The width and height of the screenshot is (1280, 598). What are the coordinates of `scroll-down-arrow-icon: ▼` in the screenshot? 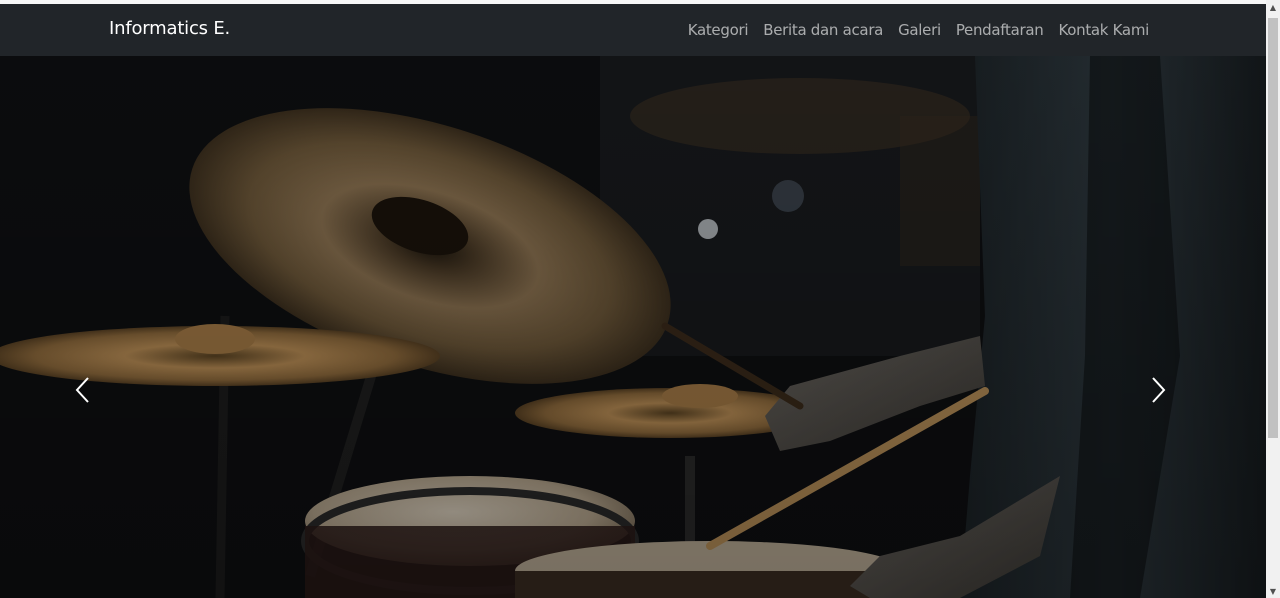 It's located at (1273, 591).